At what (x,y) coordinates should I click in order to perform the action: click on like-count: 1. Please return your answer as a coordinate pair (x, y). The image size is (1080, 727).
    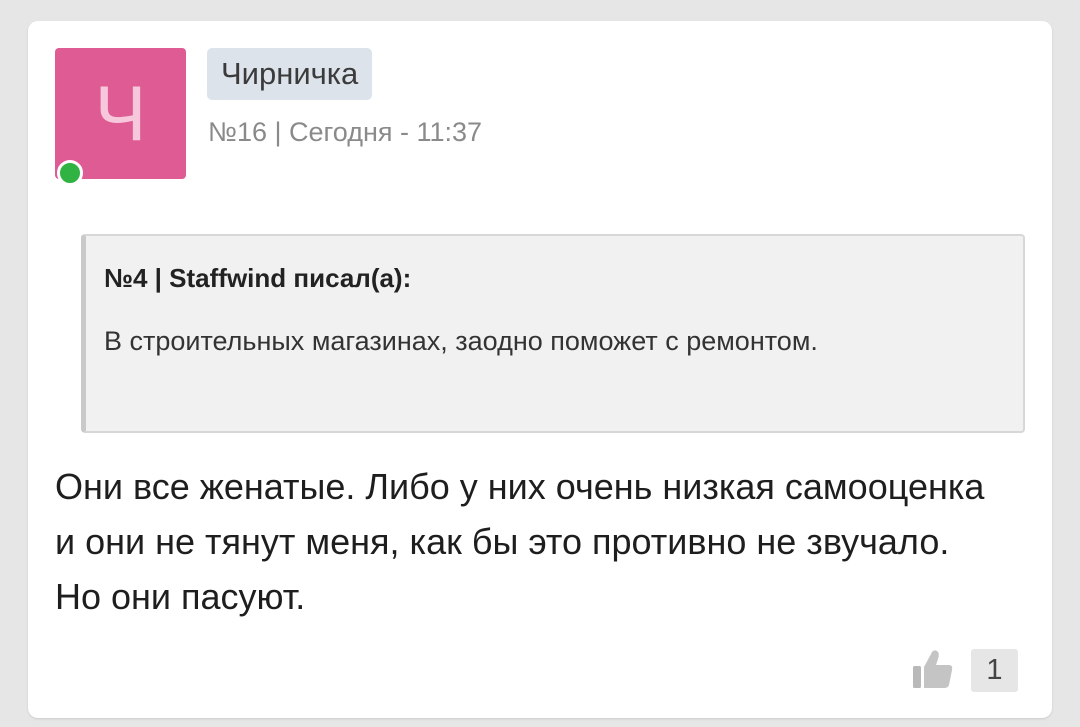
    Looking at the image, I should click on (994, 670).